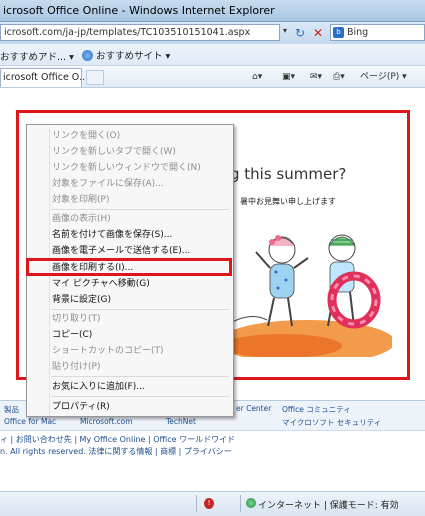  Describe the element at coordinates (316, 77) in the screenshot. I see `mail-icon: ✉▾` at that location.